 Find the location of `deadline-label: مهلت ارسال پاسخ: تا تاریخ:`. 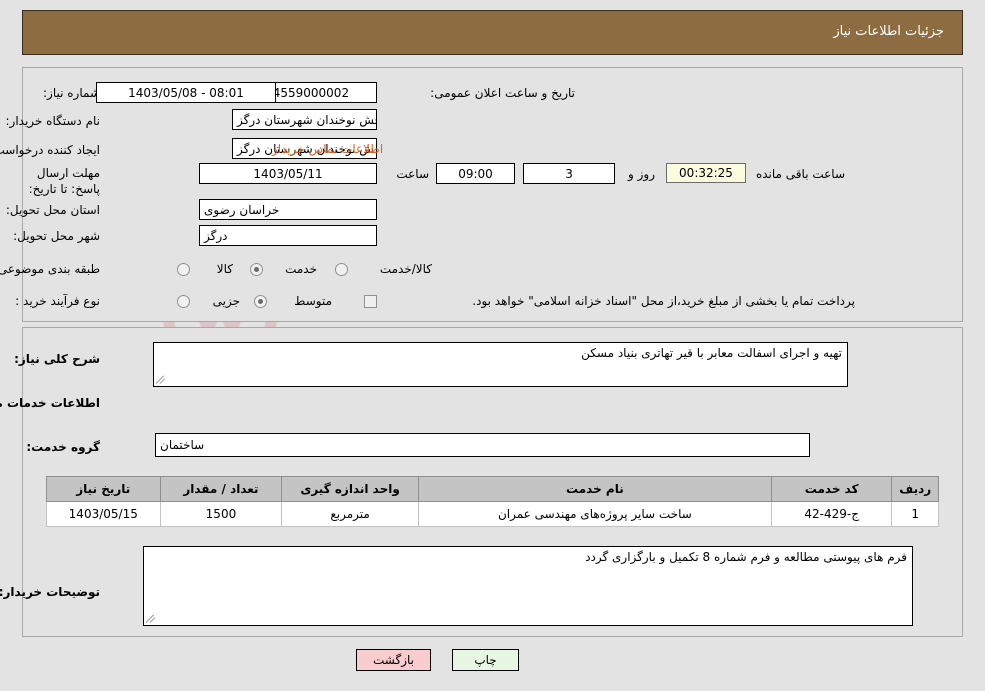

deadline-label: مهلت ارسال پاسخ: تا تاریخ: is located at coordinates (64, 181).